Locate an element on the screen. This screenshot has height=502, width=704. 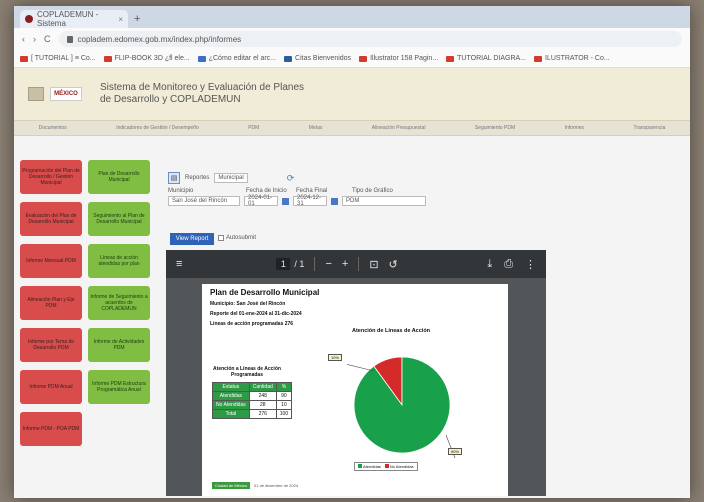
tab-title: COPLADEMUN - Sistema is located at coordinates (68, 19).